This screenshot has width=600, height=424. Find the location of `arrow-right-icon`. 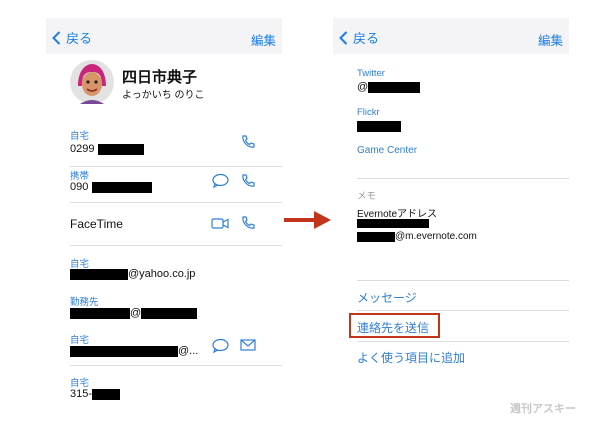

arrow-right-icon is located at coordinates (307, 220).